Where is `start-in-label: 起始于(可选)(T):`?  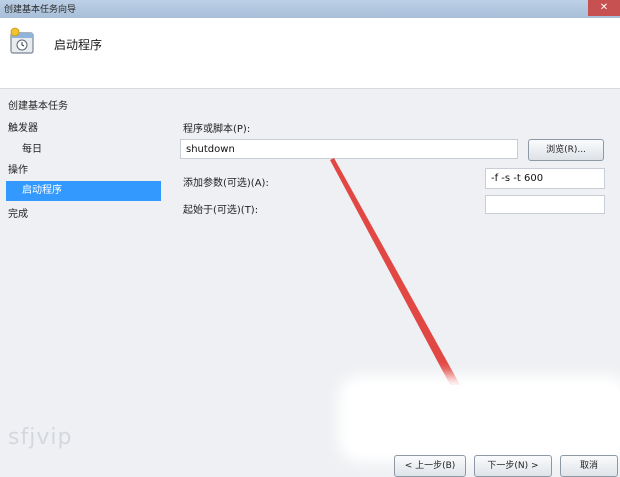
start-in-label: 起始于(可选)(T): is located at coordinates (221, 210).